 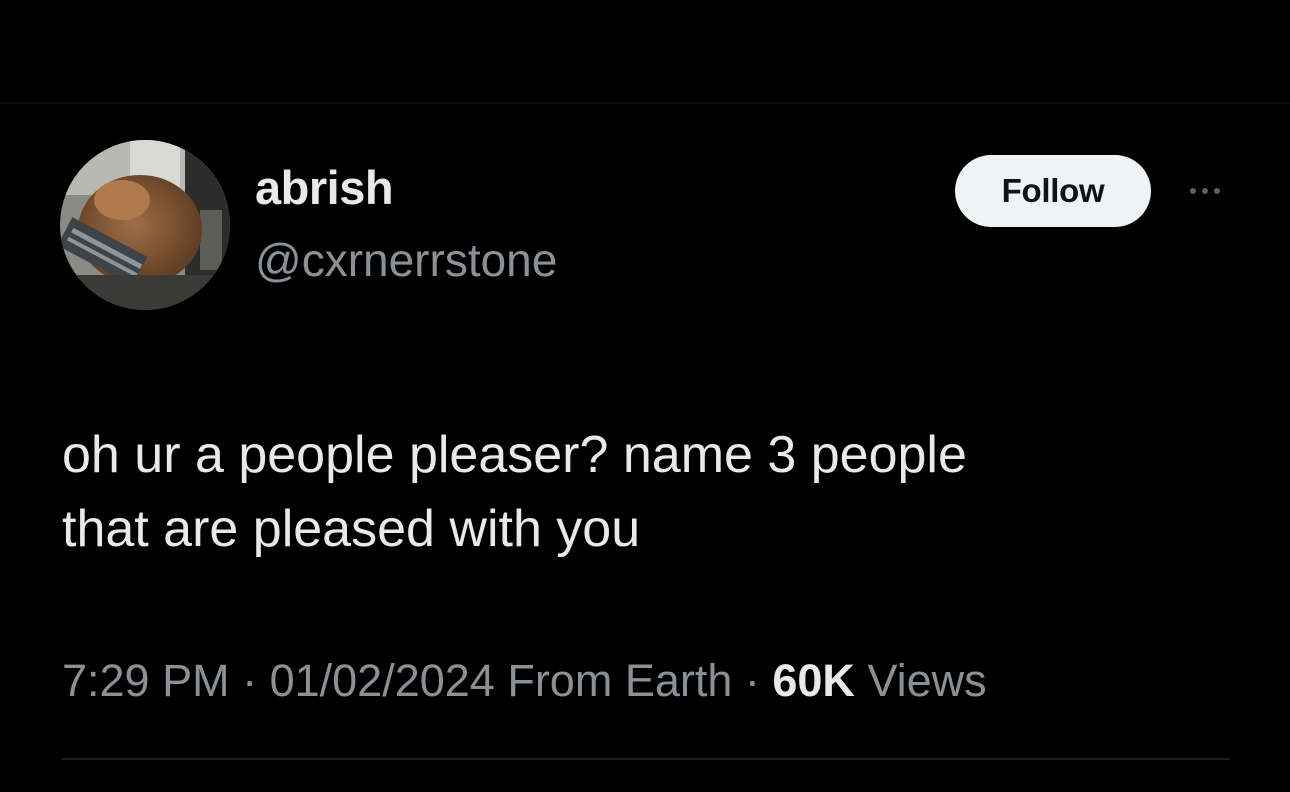 What do you see at coordinates (146, 680) in the screenshot?
I see `tweet-time: 7:29 PM` at bounding box center [146, 680].